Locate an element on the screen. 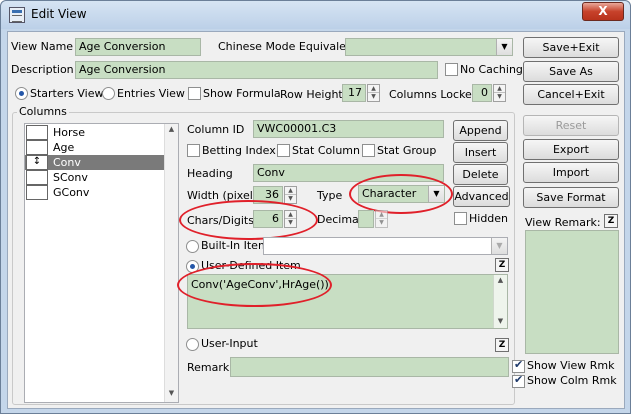 This screenshot has width=631, height=414. betting-index-checkbox is located at coordinates (193, 150).